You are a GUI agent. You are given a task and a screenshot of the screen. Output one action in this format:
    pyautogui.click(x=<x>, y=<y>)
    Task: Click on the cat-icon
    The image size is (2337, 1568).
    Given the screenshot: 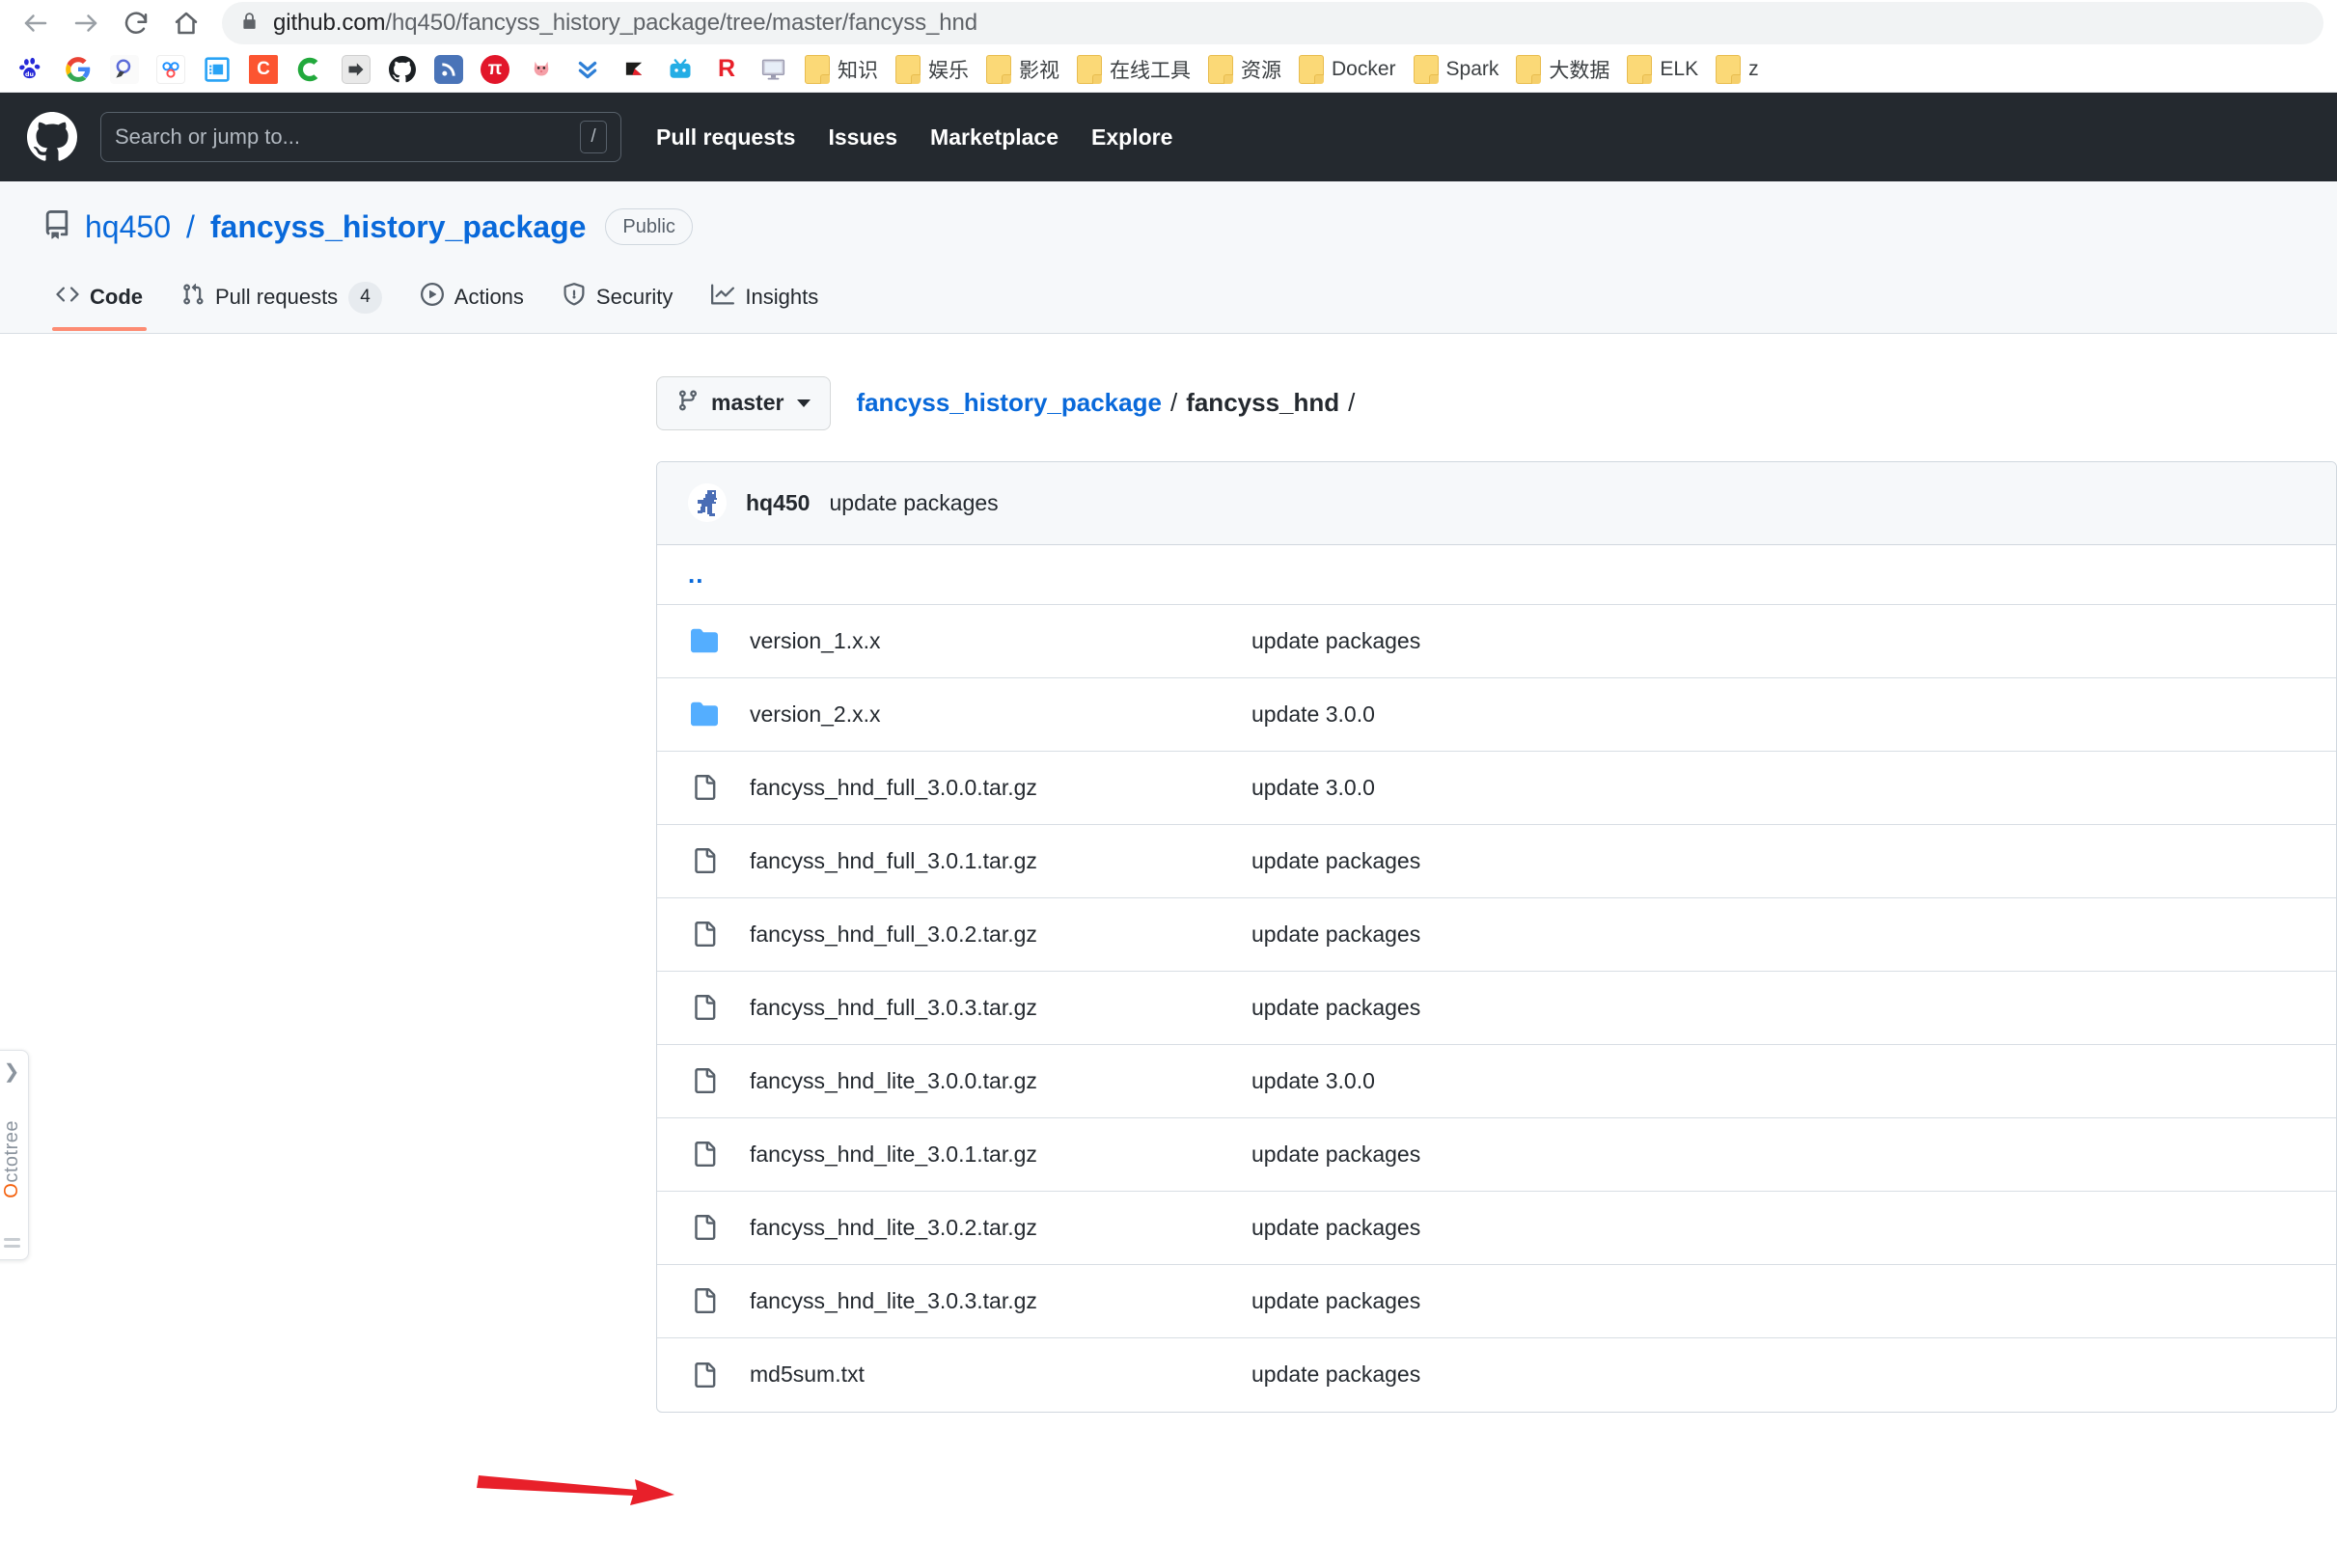 What is the action you would take?
    pyautogui.click(x=541, y=69)
    